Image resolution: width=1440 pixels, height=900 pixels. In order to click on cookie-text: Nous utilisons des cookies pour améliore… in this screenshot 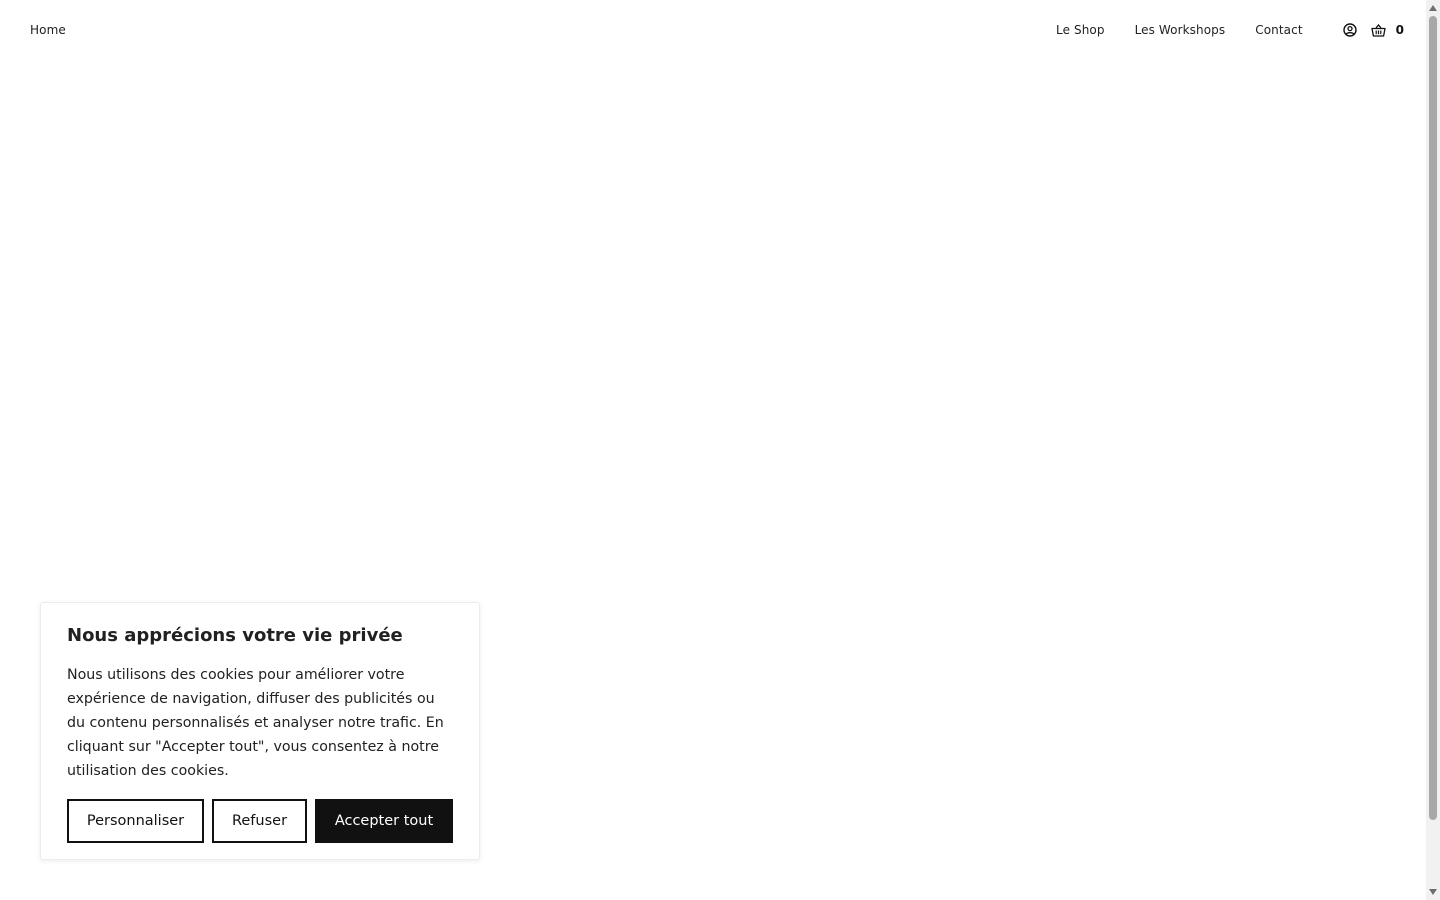, I will do `click(255, 723)`.